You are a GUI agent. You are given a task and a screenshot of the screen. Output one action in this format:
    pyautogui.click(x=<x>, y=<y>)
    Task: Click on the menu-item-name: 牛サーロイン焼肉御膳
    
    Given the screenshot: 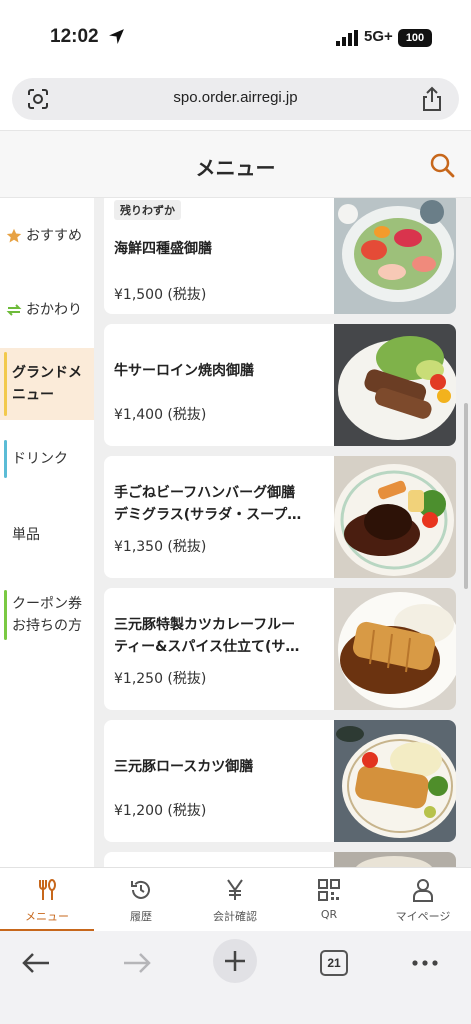 What is the action you would take?
    pyautogui.click(x=184, y=371)
    